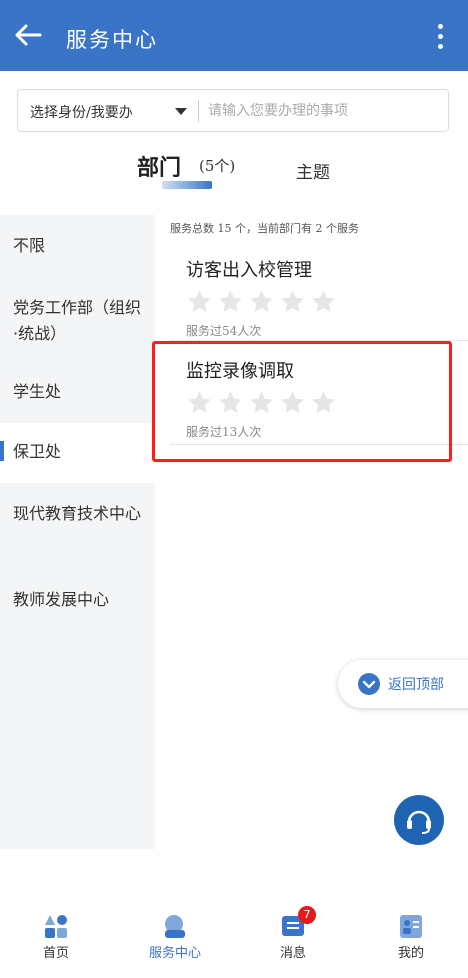 The height and width of the screenshot is (978, 468). Describe the element at coordinates (55, 953) in the screenshot. I see `nav-label: 首页` at that location.